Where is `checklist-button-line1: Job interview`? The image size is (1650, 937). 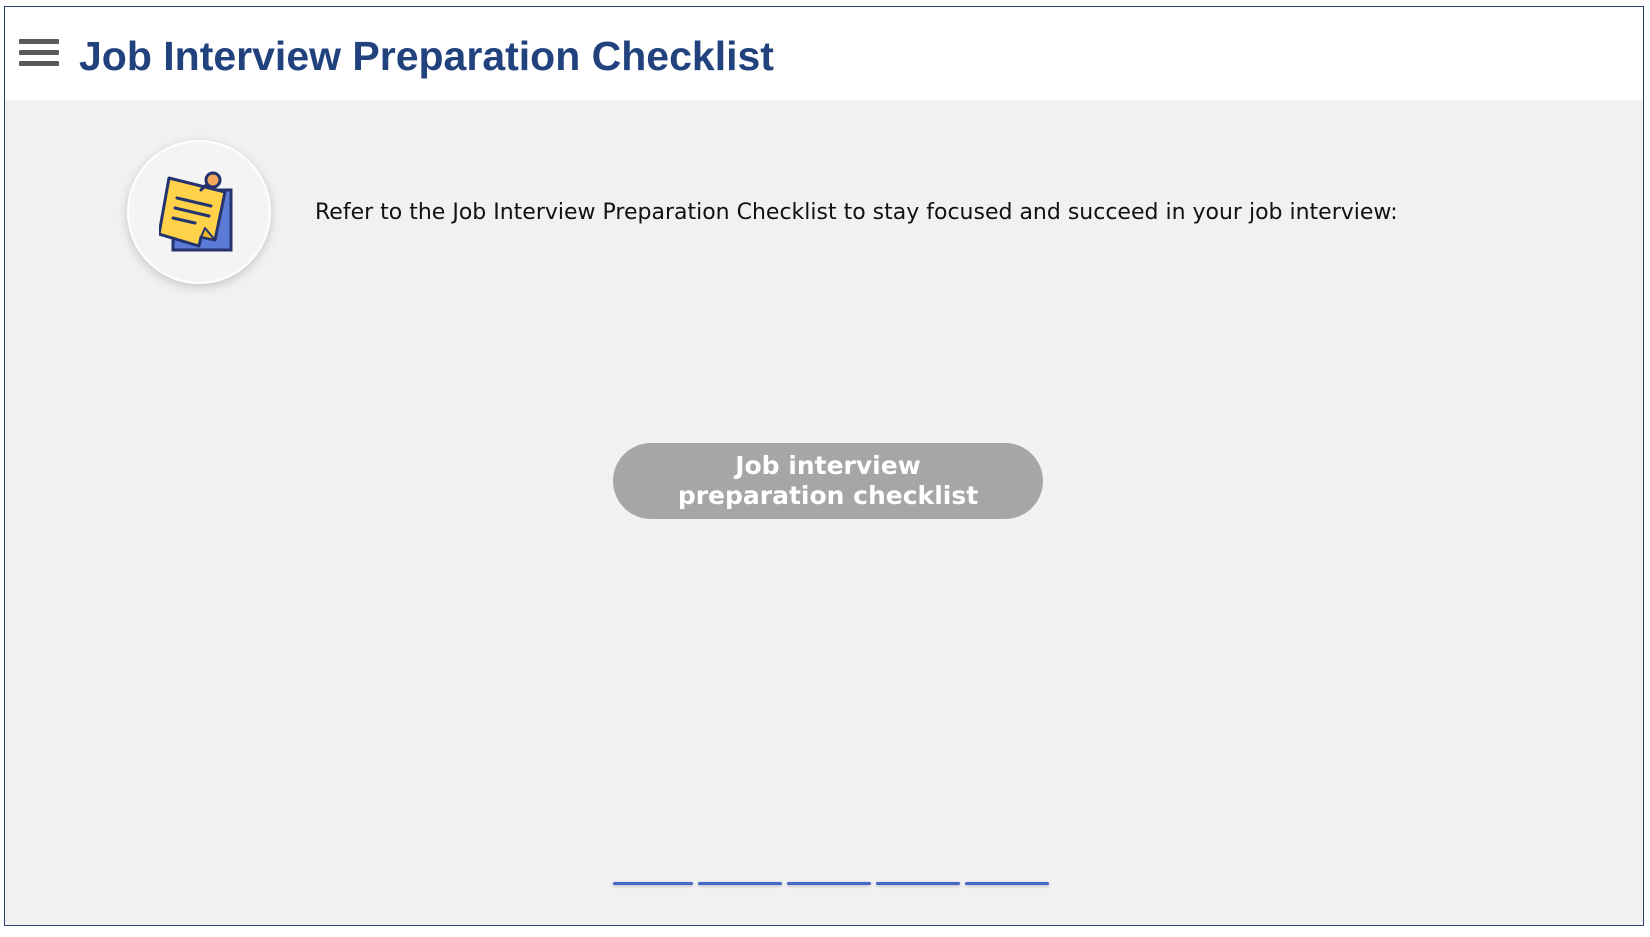
checklist-button-line1: Job interview is located at coordinates (828, 465).